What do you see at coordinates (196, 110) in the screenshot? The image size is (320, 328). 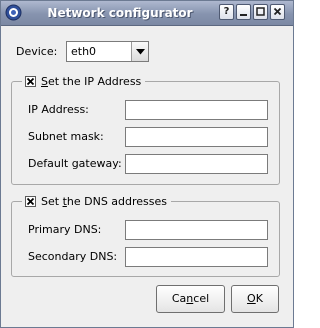 I see `ip-address-input` at bounding box center [196, 110].